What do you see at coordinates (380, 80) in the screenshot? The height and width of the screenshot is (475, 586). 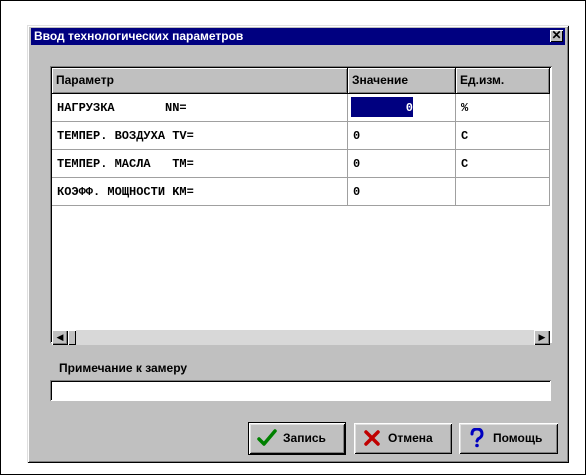 I see `header-label: Значение` at bounding box center [380, 80].